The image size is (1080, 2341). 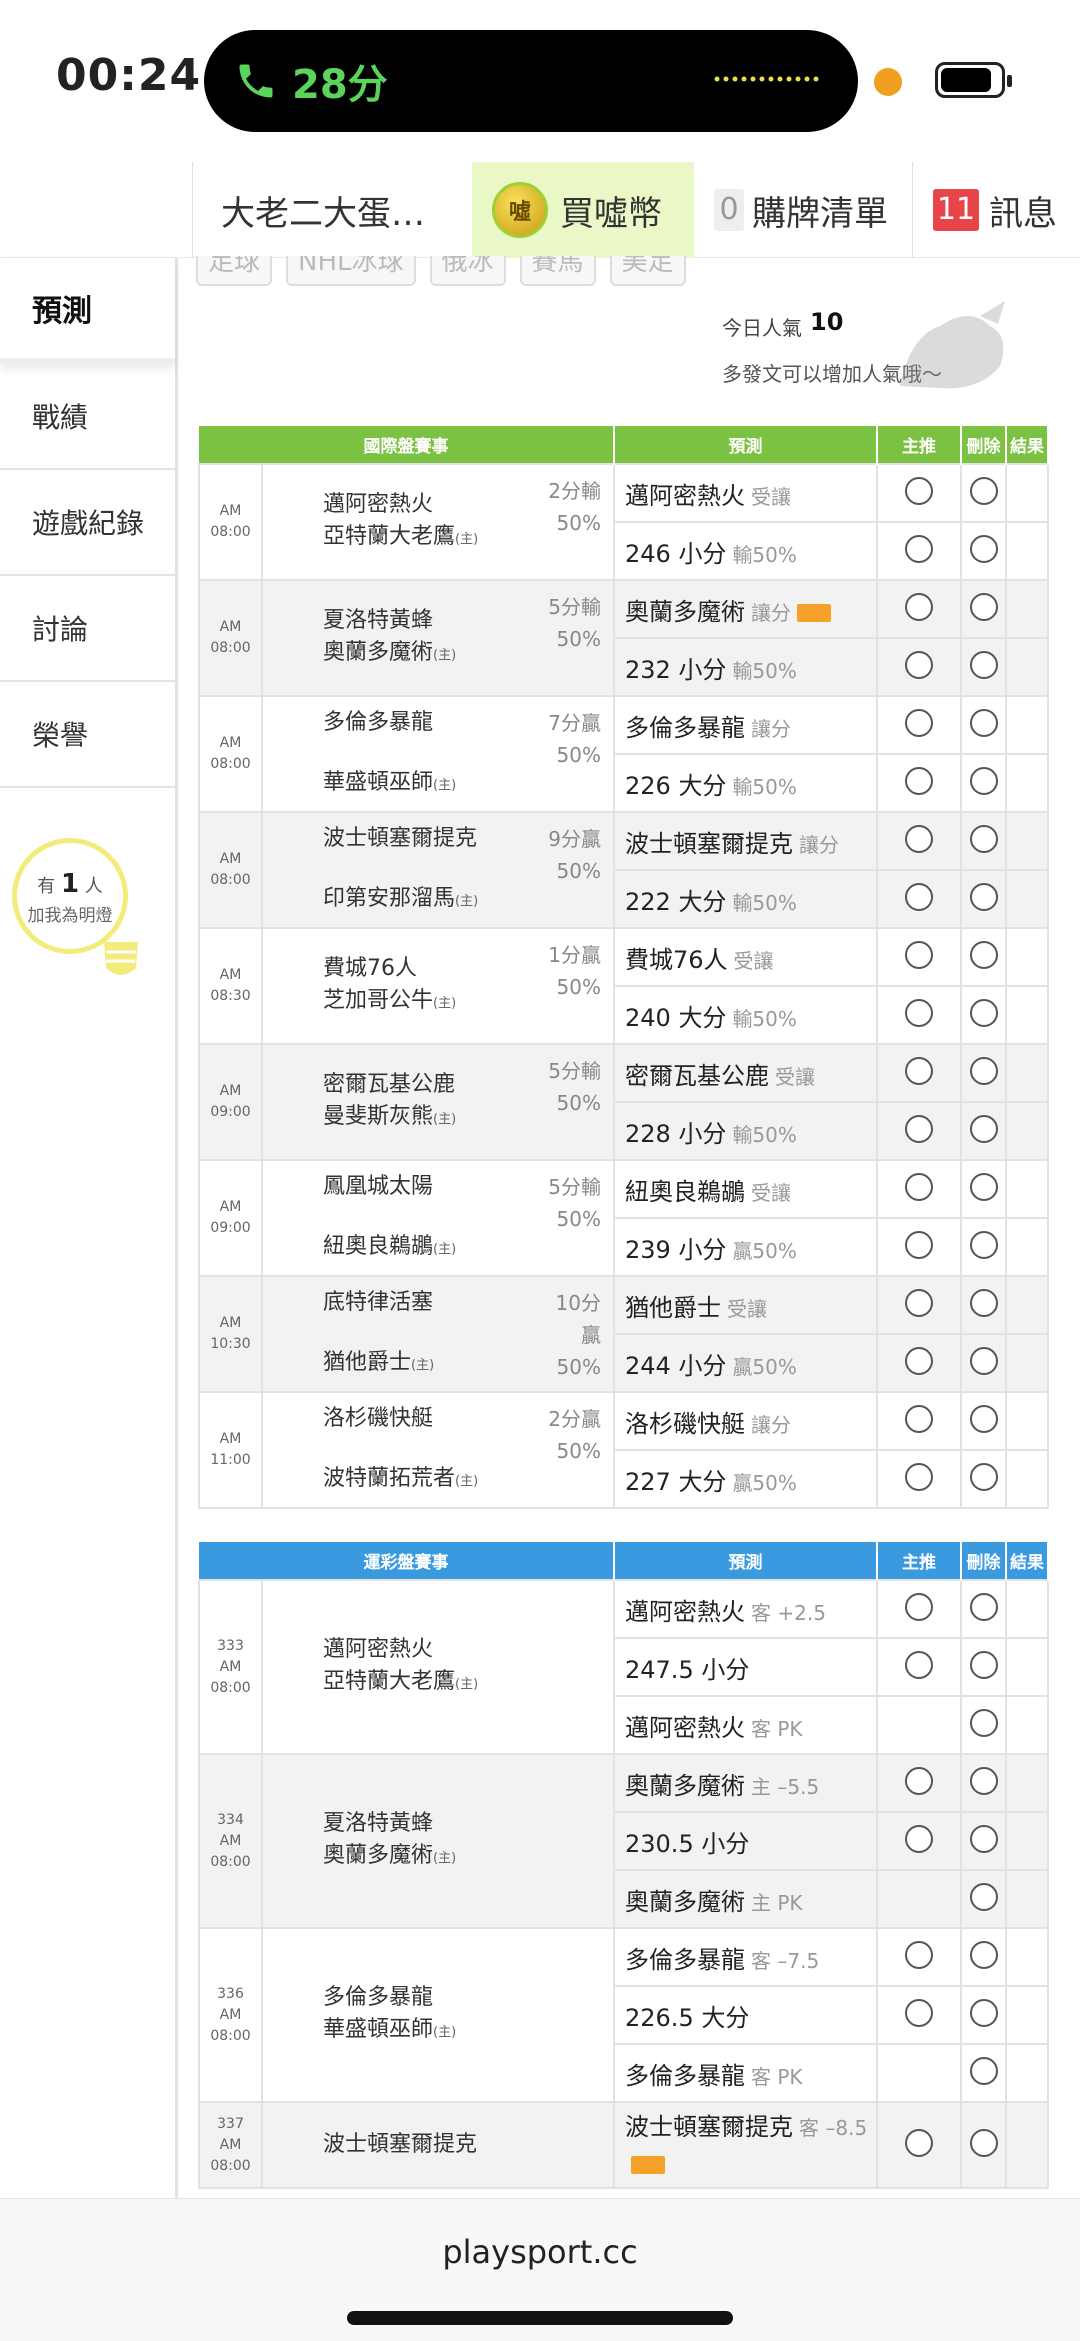 I want to click on teams-cell: 波士頓塞爾提克 9分贏 50% 印第安那溜馬(主), so click(x=438, y=870).